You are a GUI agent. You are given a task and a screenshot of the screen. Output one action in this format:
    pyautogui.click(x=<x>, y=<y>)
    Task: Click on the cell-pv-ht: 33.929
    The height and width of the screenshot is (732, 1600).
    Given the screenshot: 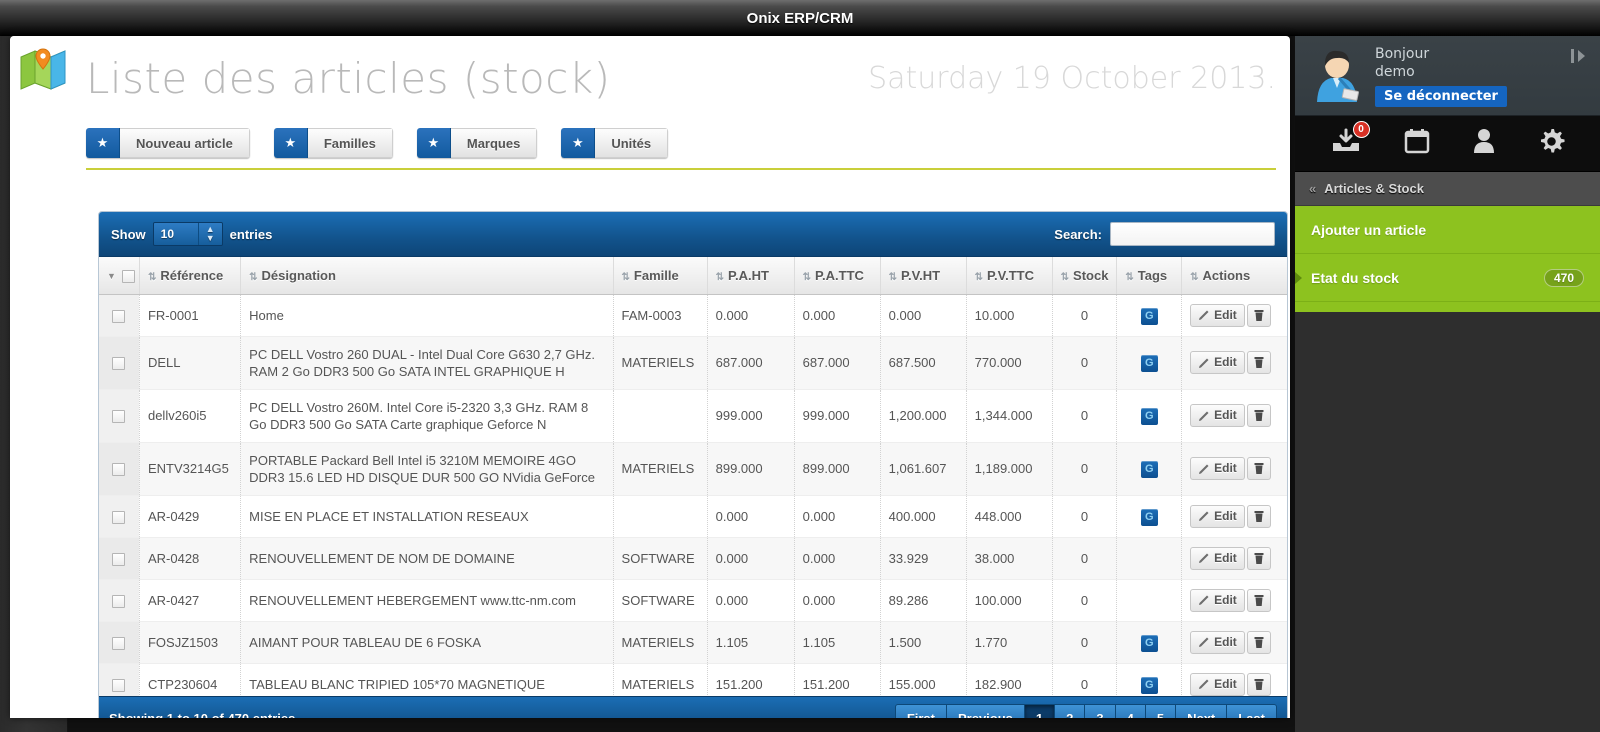 What is the action you would take?
    pyautogui.click(x=923, y=558)
    